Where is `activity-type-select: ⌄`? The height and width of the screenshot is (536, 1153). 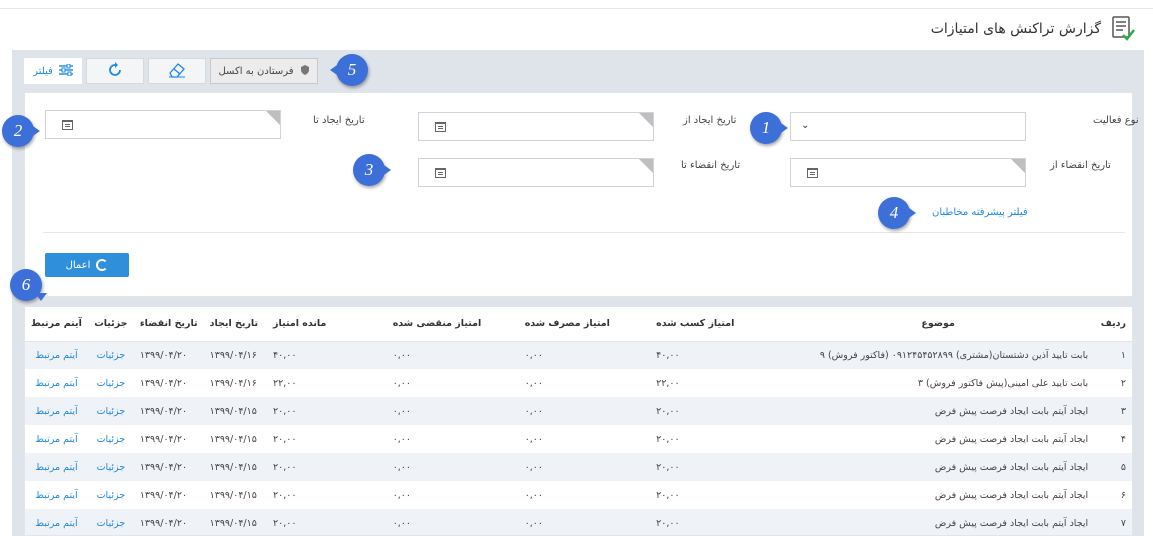 activity-type-select: ⌄ is located at coordinates (908, 126).